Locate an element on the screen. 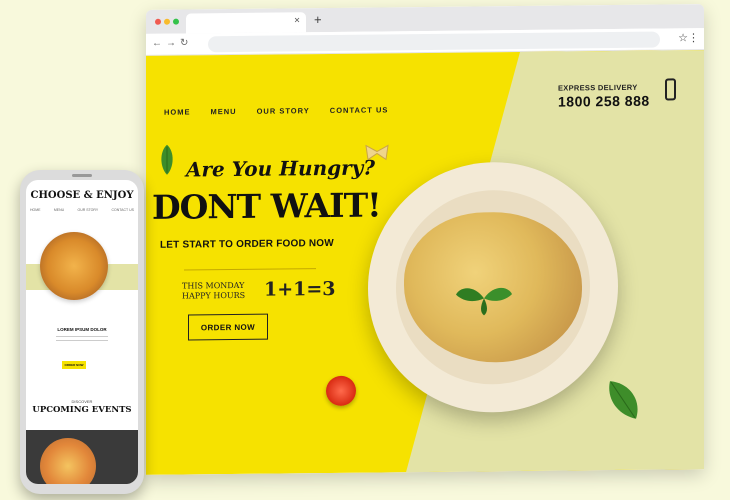  mobile-nav: HOME MENU OUR STORY CONTACT US is located at coordinates (82, 210).